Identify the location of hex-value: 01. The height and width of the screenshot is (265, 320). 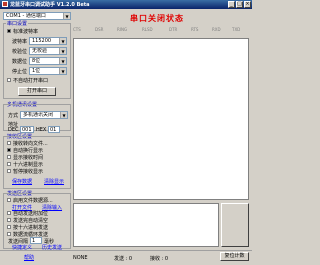
(53, 130).